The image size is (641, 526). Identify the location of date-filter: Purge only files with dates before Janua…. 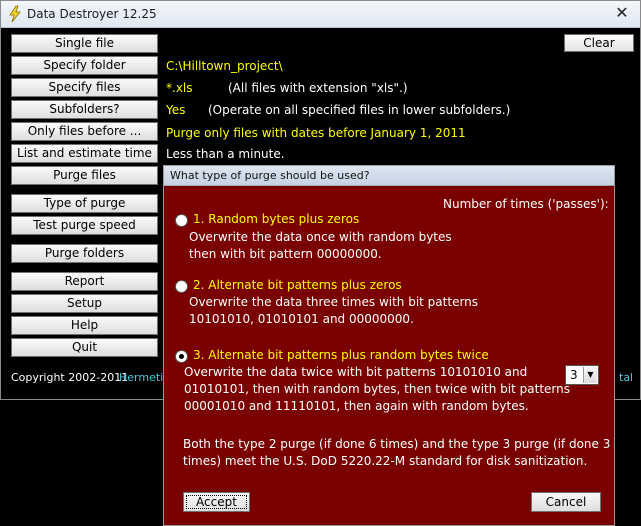
(316, 133).